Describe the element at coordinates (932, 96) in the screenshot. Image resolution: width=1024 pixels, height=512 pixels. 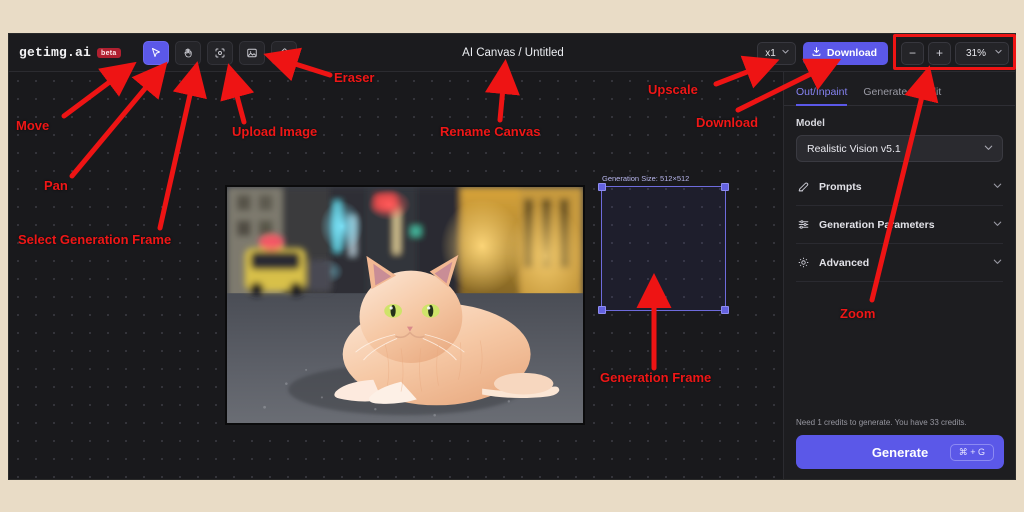
I see `tab-edit: Edit` at that location.